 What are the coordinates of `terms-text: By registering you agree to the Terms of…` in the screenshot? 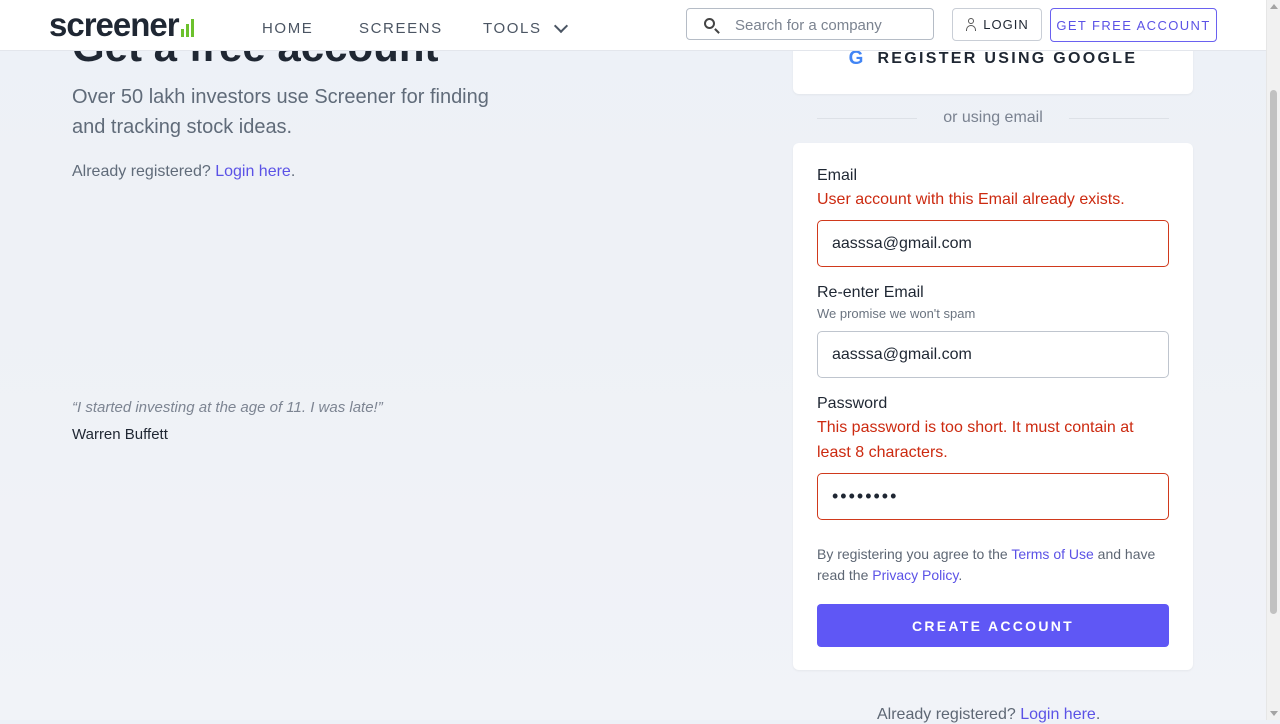 It's located at (993, 565).